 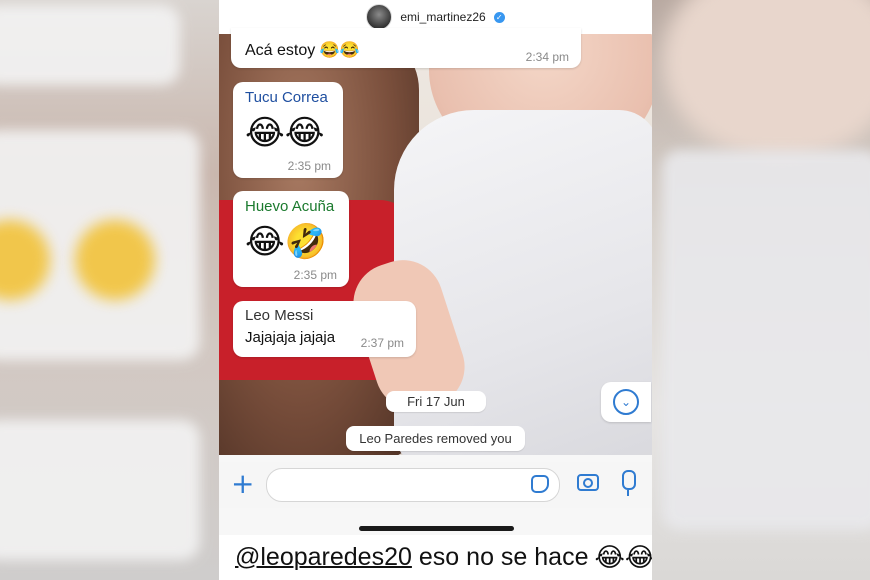 I want to click on scroll-down-button: ⌄, so click(x=626, y=402).